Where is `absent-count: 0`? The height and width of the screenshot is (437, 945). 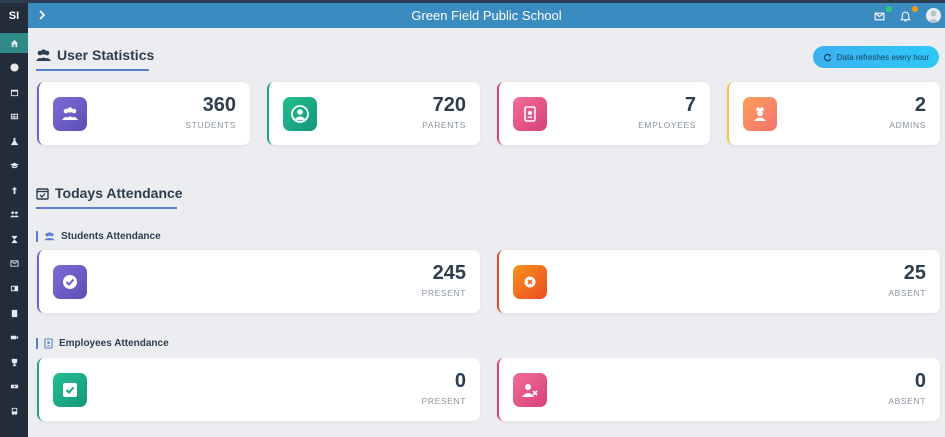 absent-count: 0 is located at coordinates (920, 381).